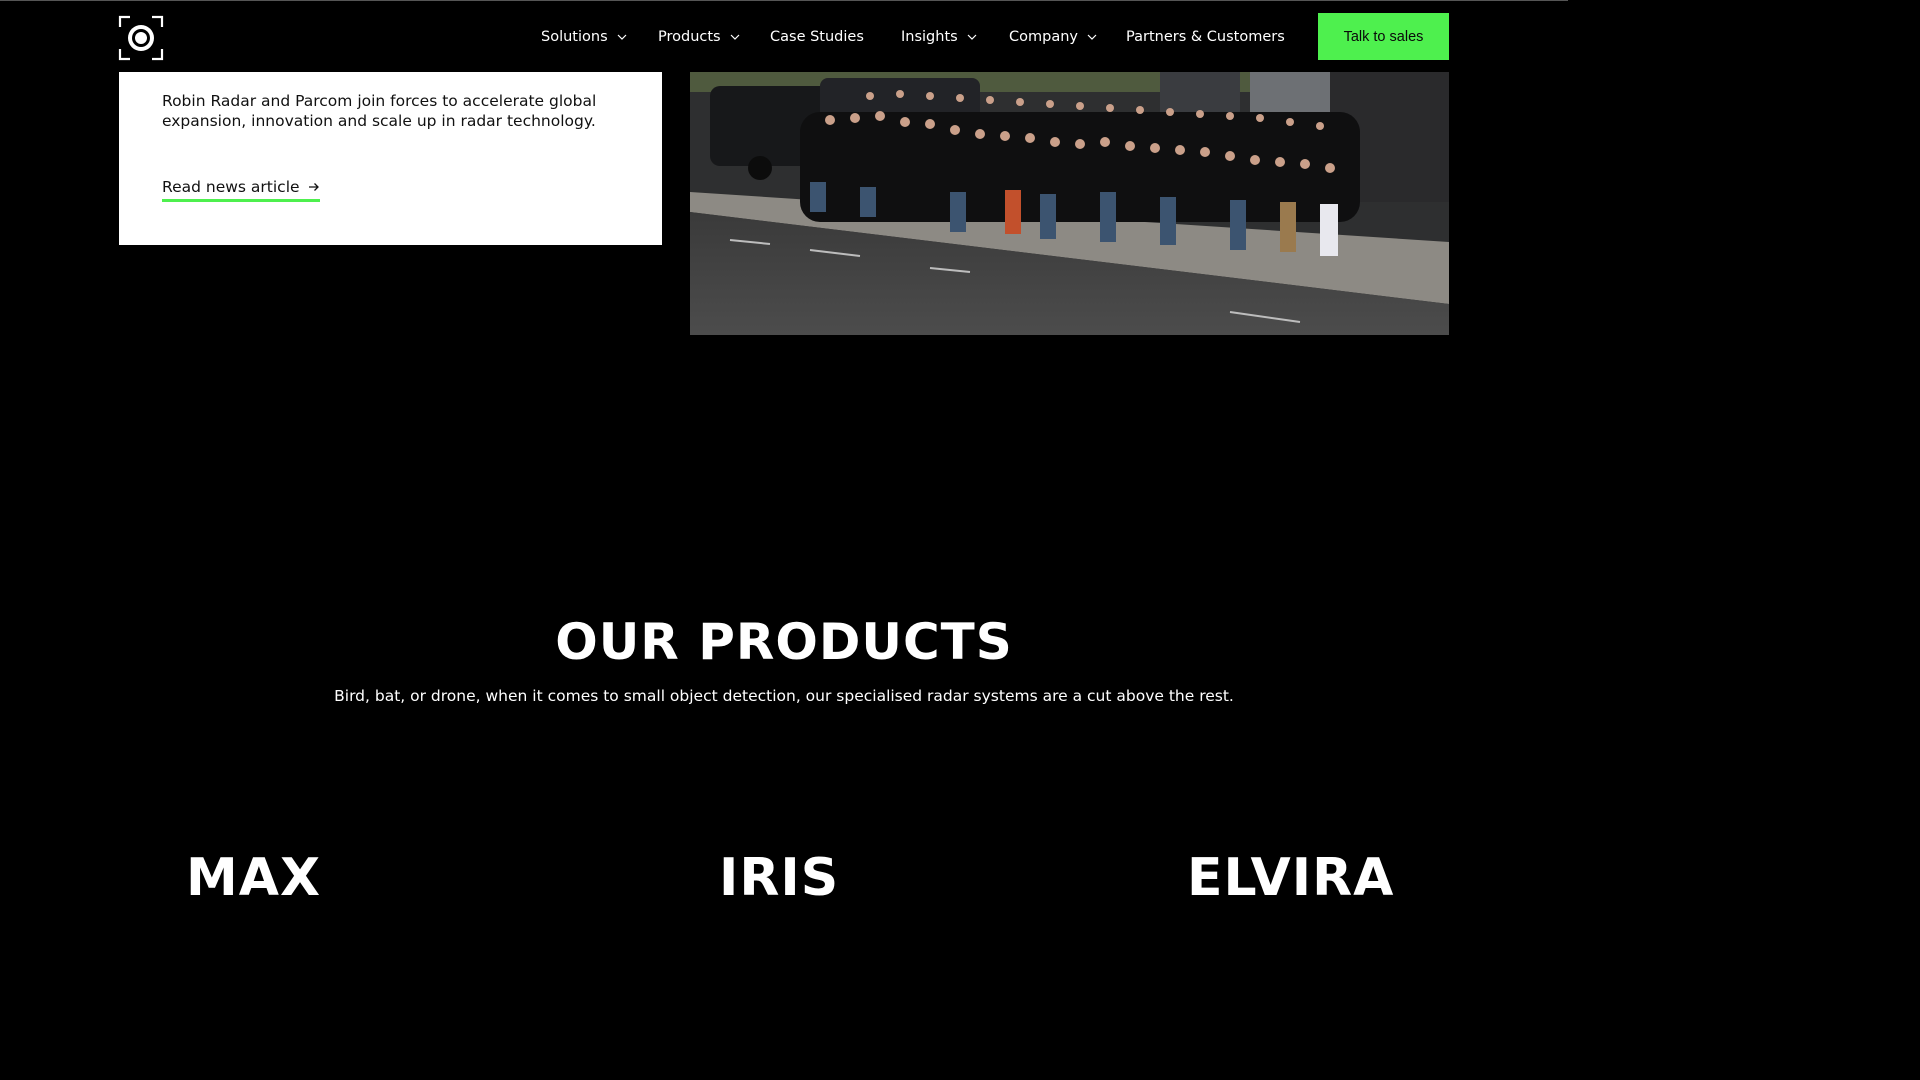 This screenshot has width=1920, height=1080. Describe the element at coordinates (231, 187) in the screenshot. I see `read-news-article-label: Read news article` at that location.